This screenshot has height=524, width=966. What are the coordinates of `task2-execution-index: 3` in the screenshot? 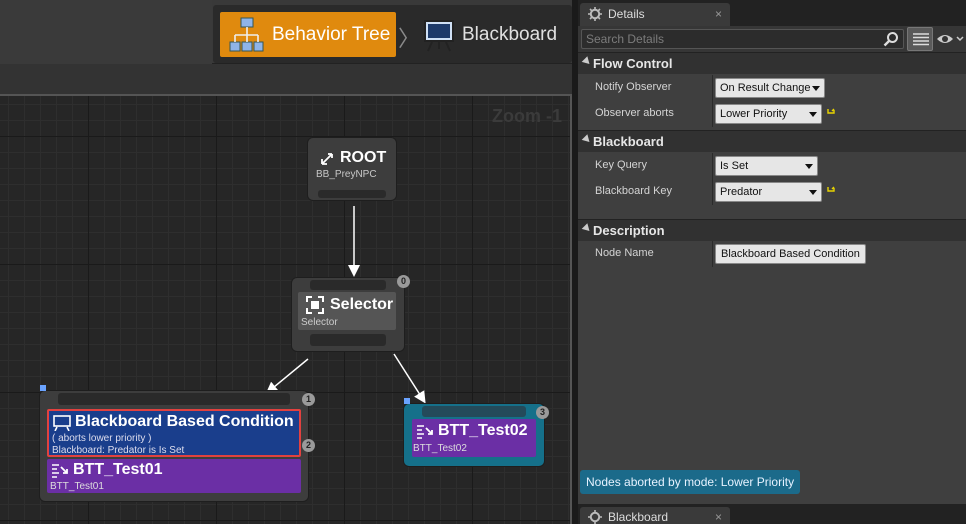 It's located at (542, 412).